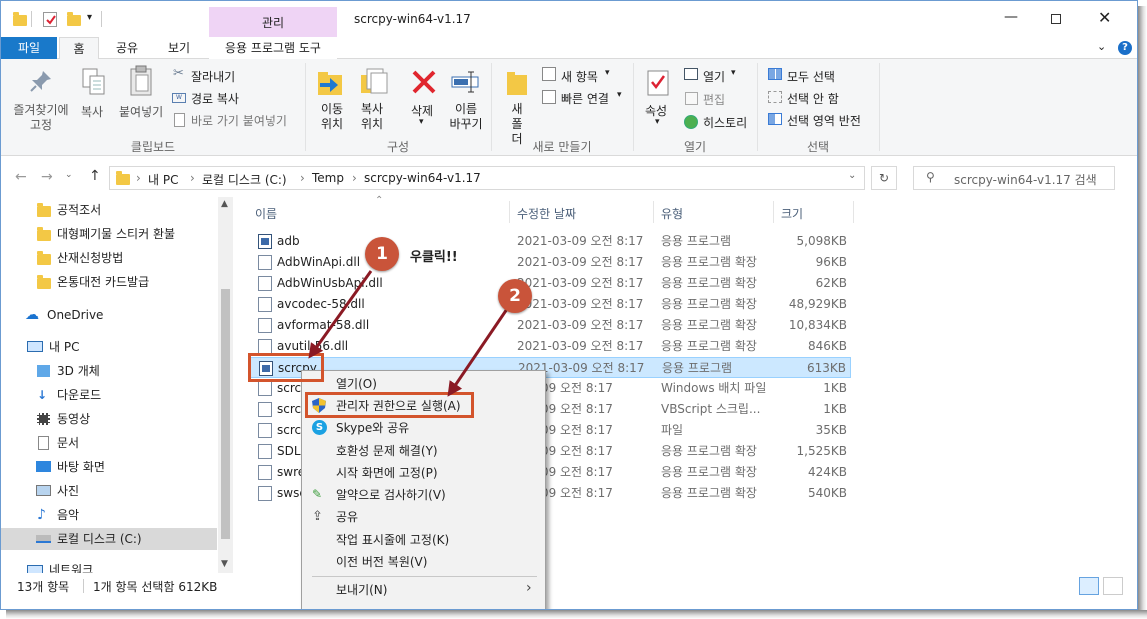 The width and height of the screenshot is (1147, 619). I want to click on annotation-arrows, so click(408, 333).